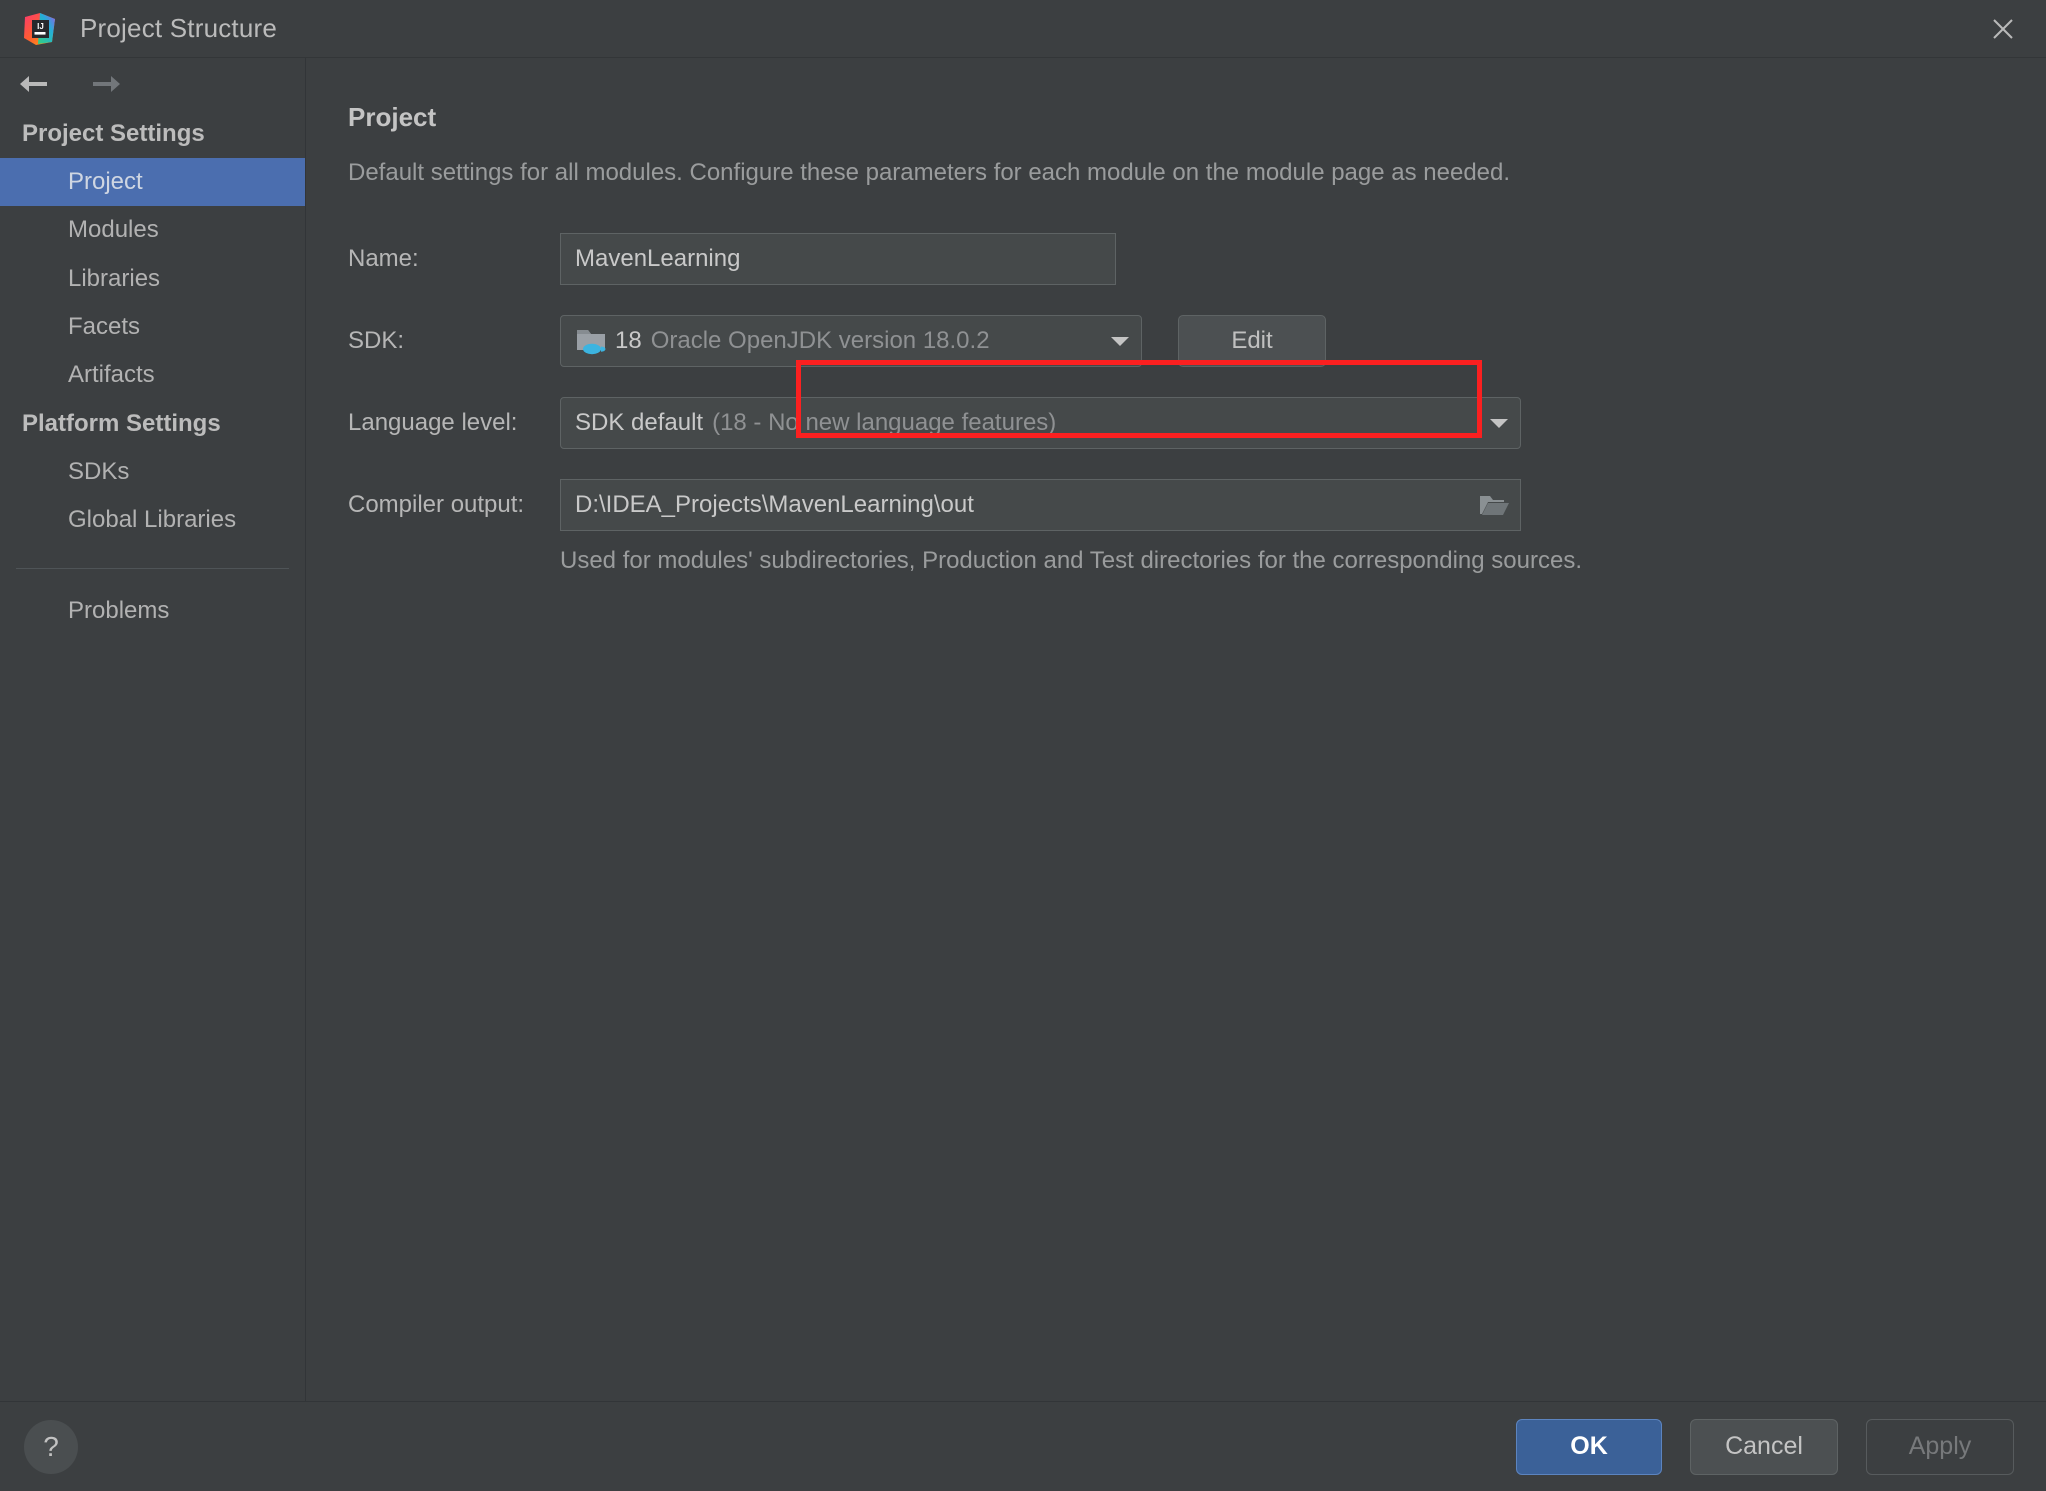 The image size is (2046, 1491). Describe the element at coordinates (121, 423) in the screenshot. I see `sidebar-group-platform-settings: Platform Settings` at that location.